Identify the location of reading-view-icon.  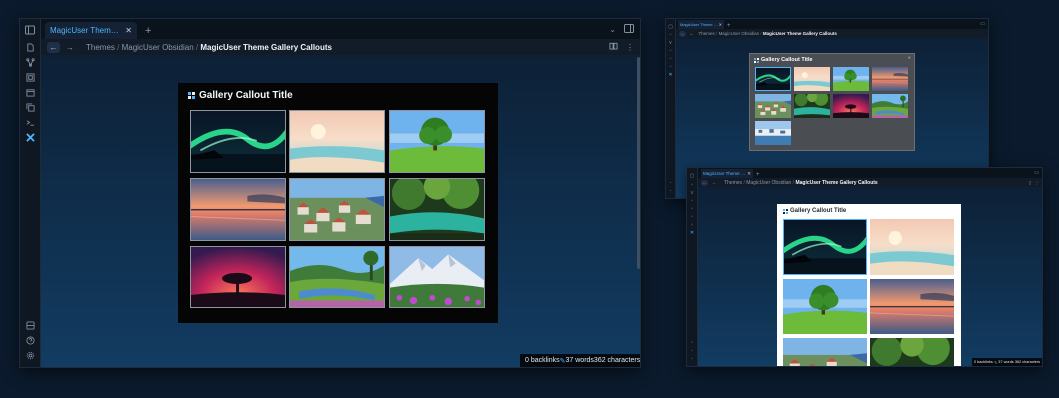
(613, 47).